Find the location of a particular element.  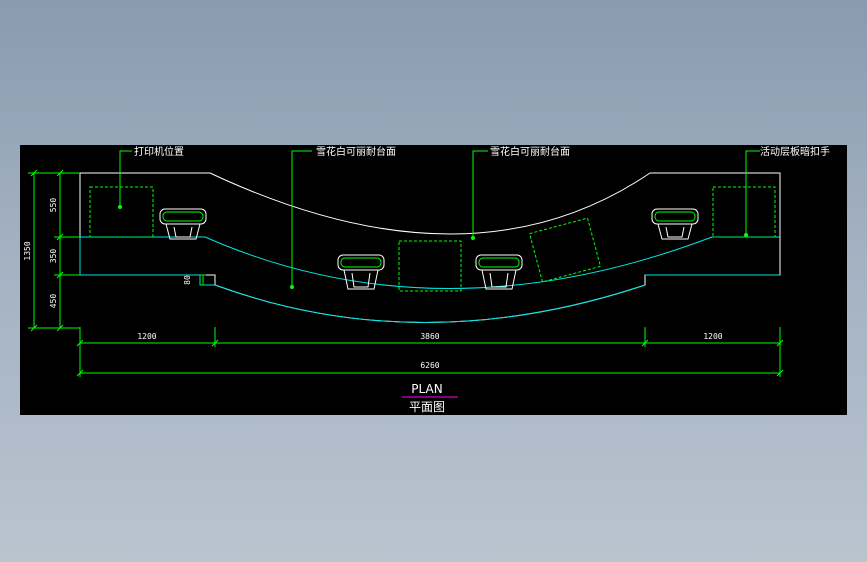

right-cabinet is located at coordinates (744, 212).